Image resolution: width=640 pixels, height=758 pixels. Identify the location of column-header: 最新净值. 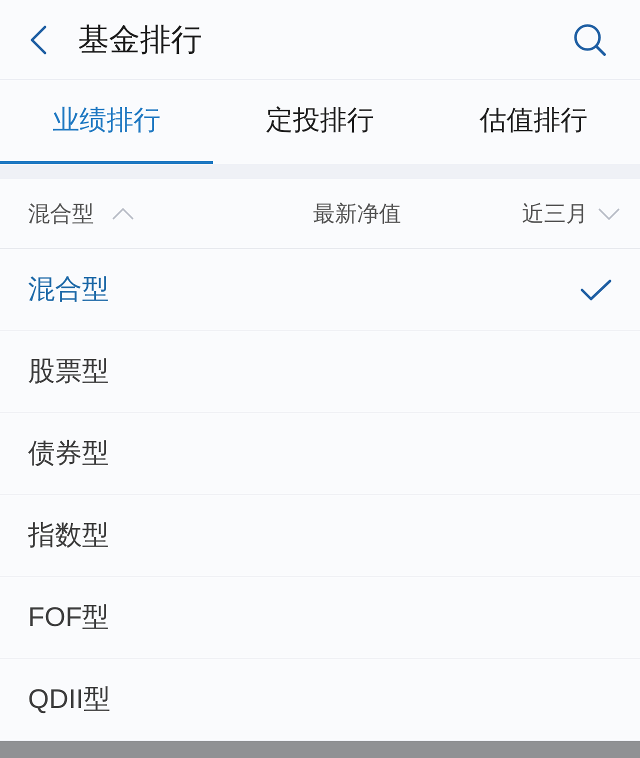
(357, 213).